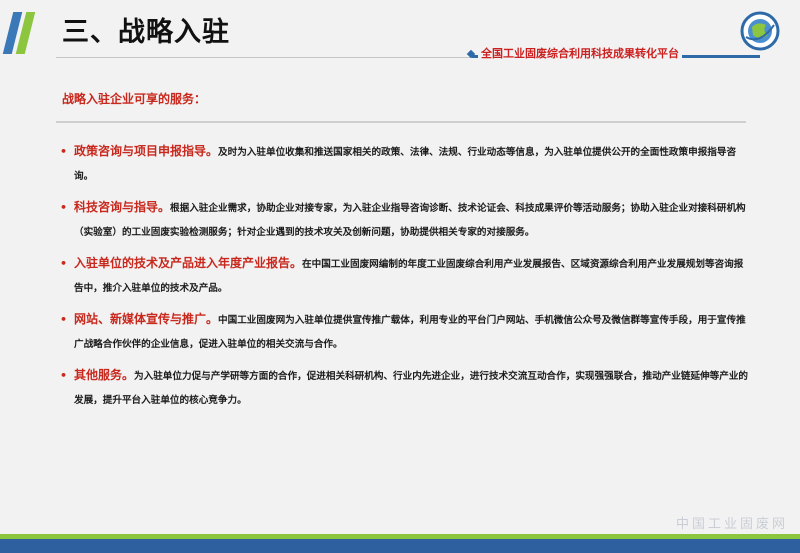  What do you see at coordinates (104, 375) in the screenshot?
I see `service-title: 其他服务。` at bounding box center [104, 375].